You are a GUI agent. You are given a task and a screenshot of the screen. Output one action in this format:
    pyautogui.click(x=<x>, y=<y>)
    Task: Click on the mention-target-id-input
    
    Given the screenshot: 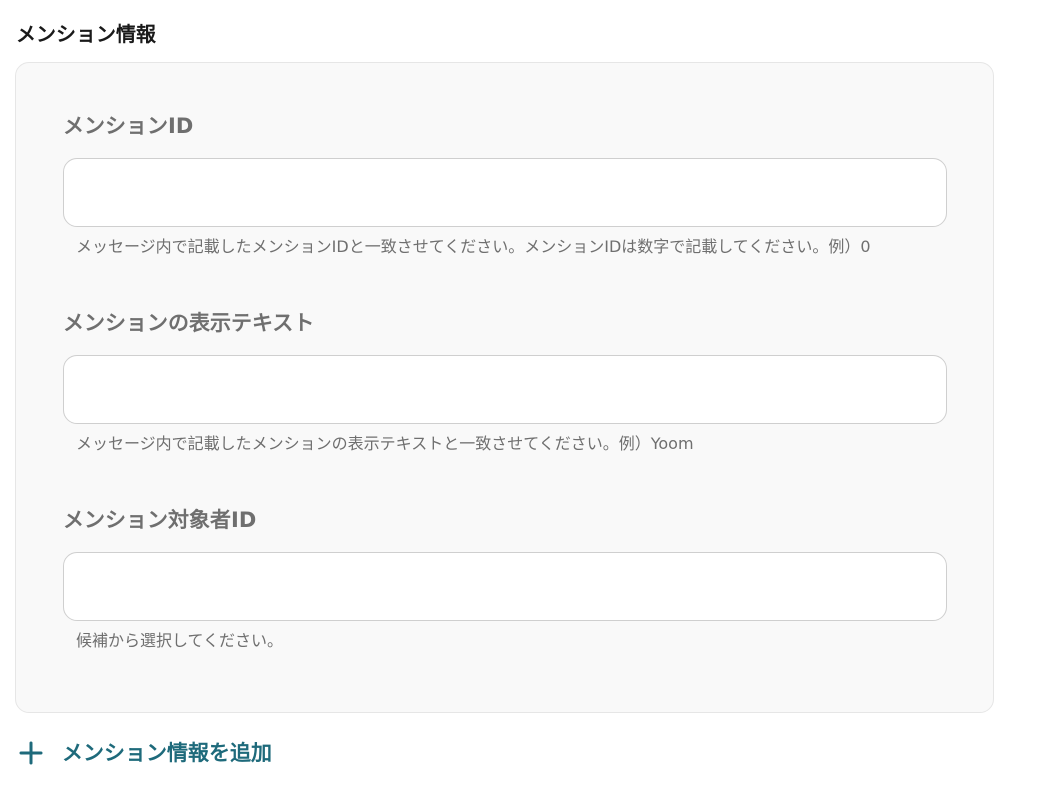 What is the action you would take?
    pyautogui.click(x=505, y=586)
    